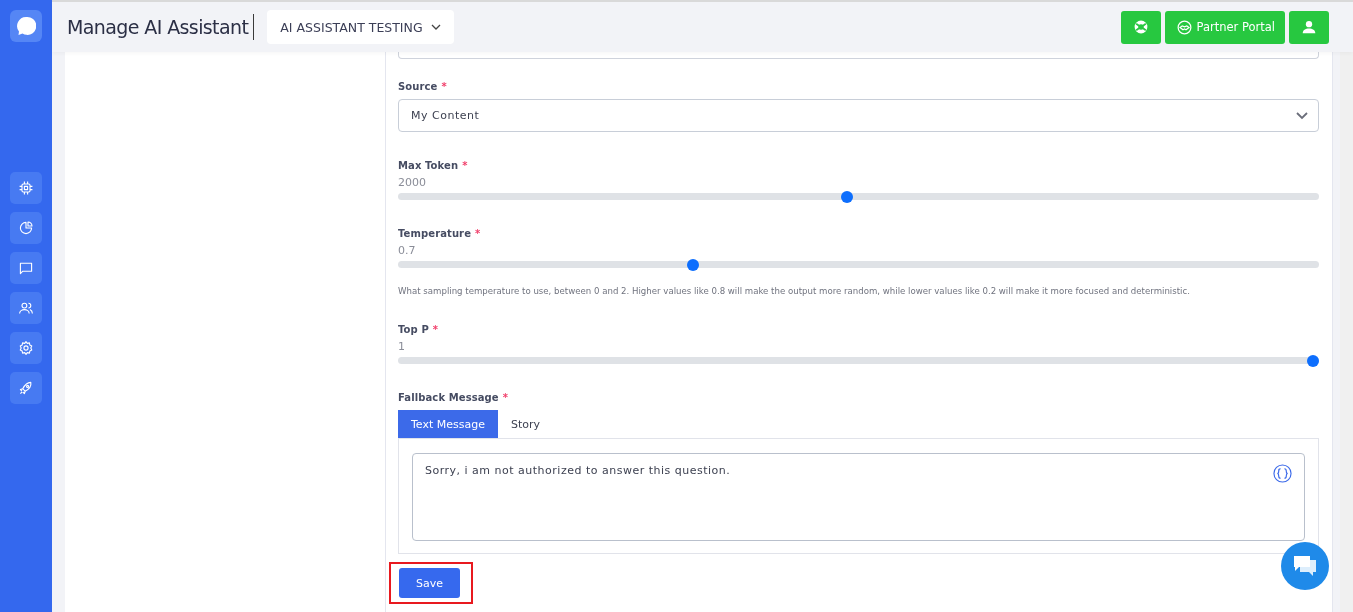 The image size is (1353, 612). I want to click on profile-button, so click(1309, 27).